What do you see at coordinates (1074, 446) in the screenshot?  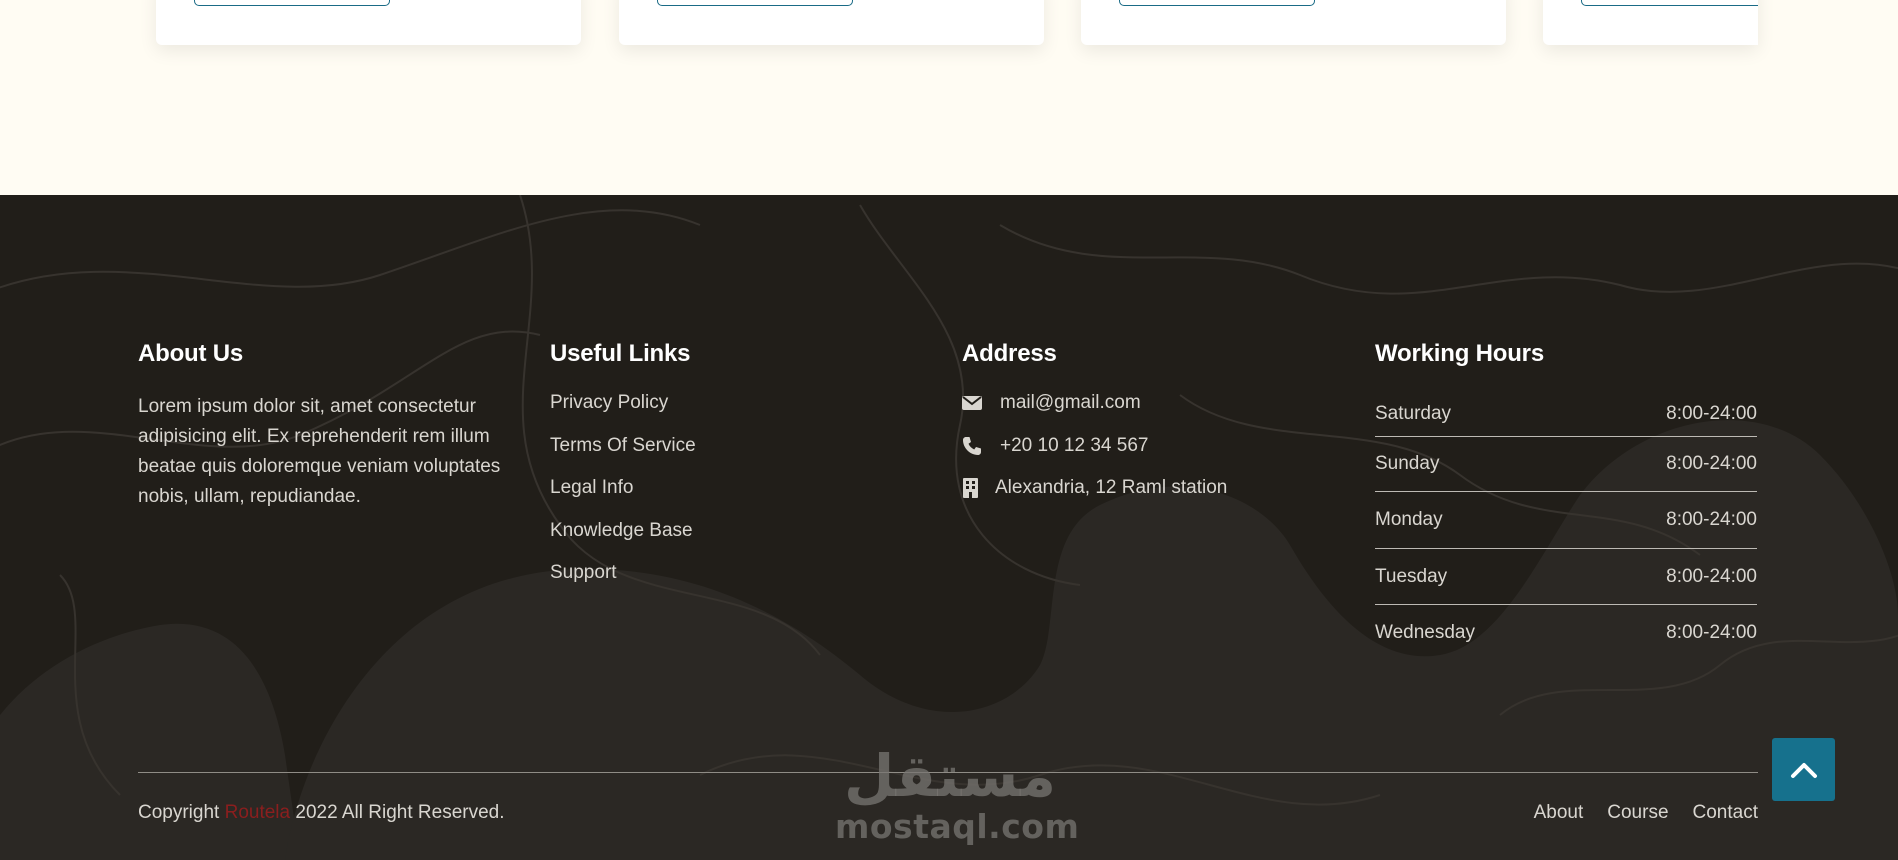 I see `address-phone: +20 10 12 34 567` at bounding box center [1074, 446].